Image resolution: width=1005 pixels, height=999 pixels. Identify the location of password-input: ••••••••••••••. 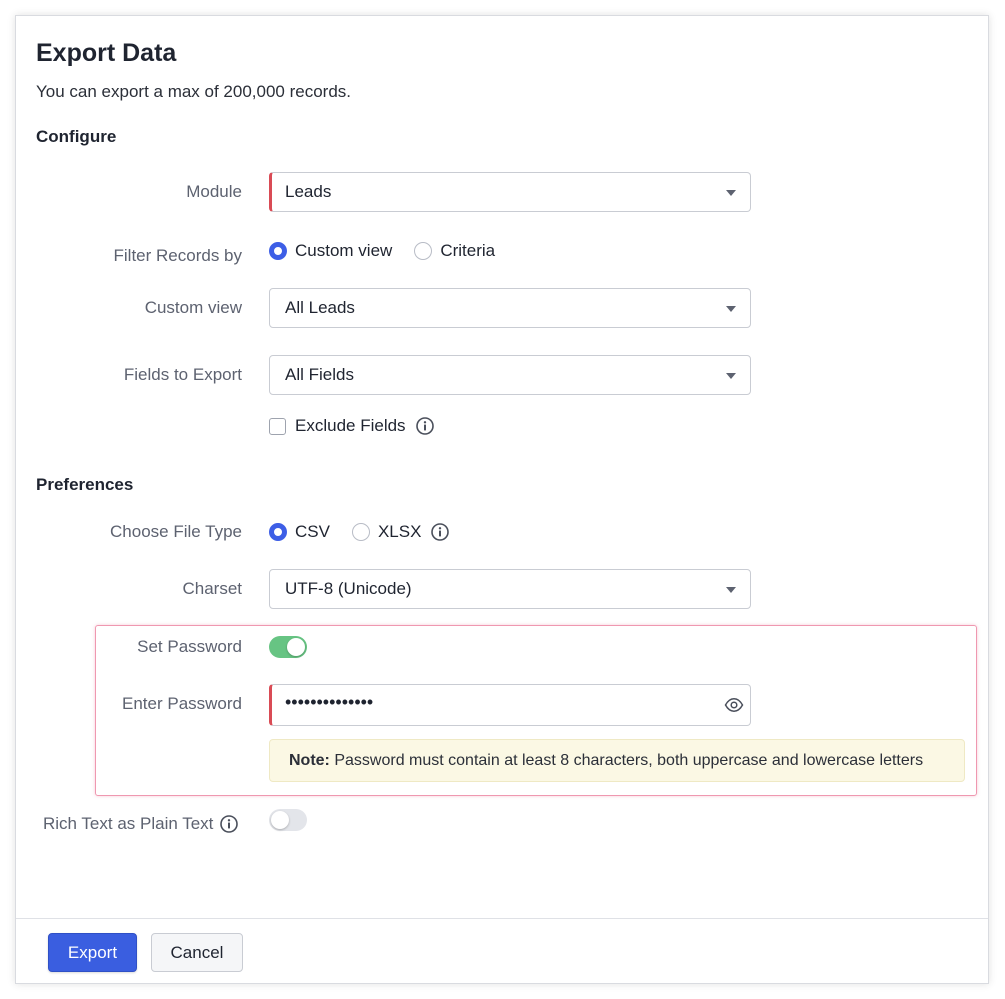
(510, 705).